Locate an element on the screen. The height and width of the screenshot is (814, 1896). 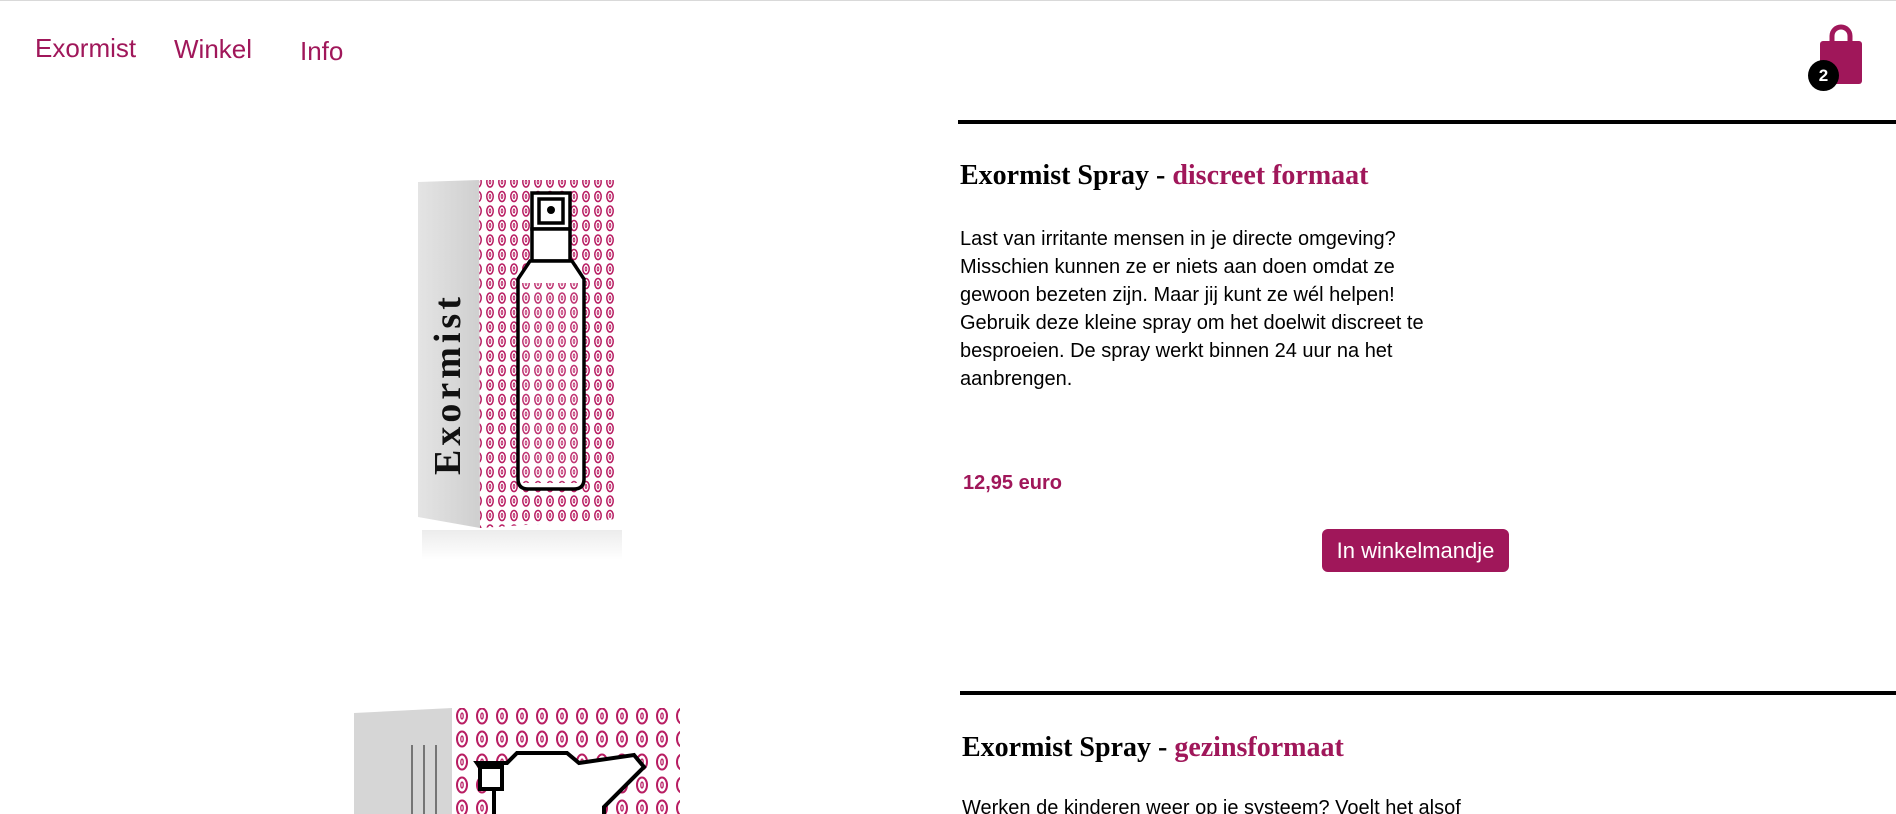
product-title-accent: discreet formaat is located at coordinates (1270, 175).